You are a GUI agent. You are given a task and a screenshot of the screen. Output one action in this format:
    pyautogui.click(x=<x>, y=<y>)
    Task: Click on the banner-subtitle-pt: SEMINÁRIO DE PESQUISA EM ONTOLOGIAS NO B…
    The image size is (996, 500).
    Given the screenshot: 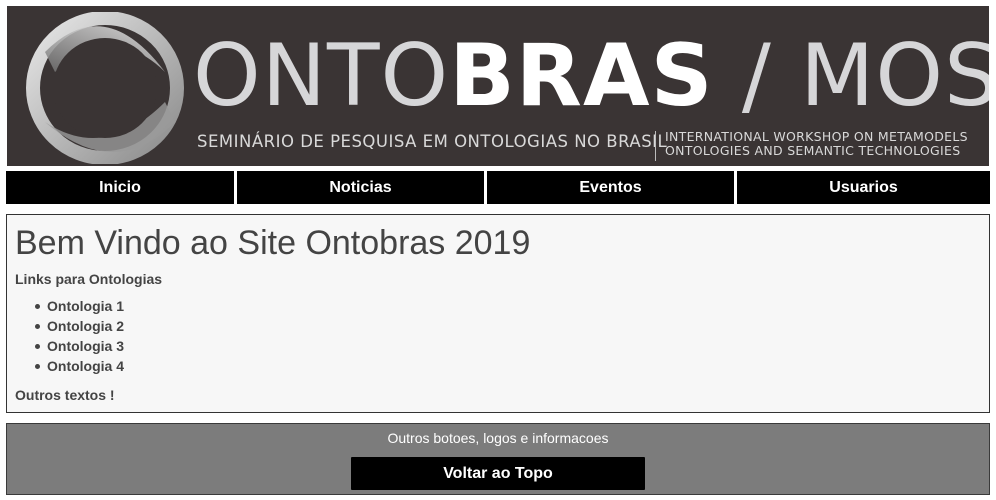 What is the action you would take?
    pyautogui.click(x=432, y=141)
    